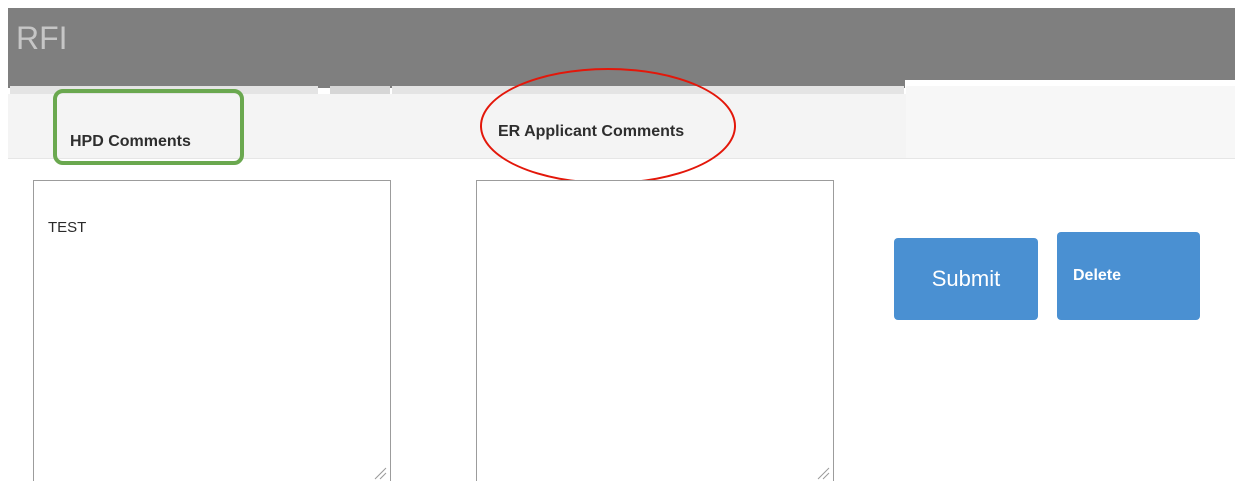  I want to click on page-title: RFI, so click(42, 38).